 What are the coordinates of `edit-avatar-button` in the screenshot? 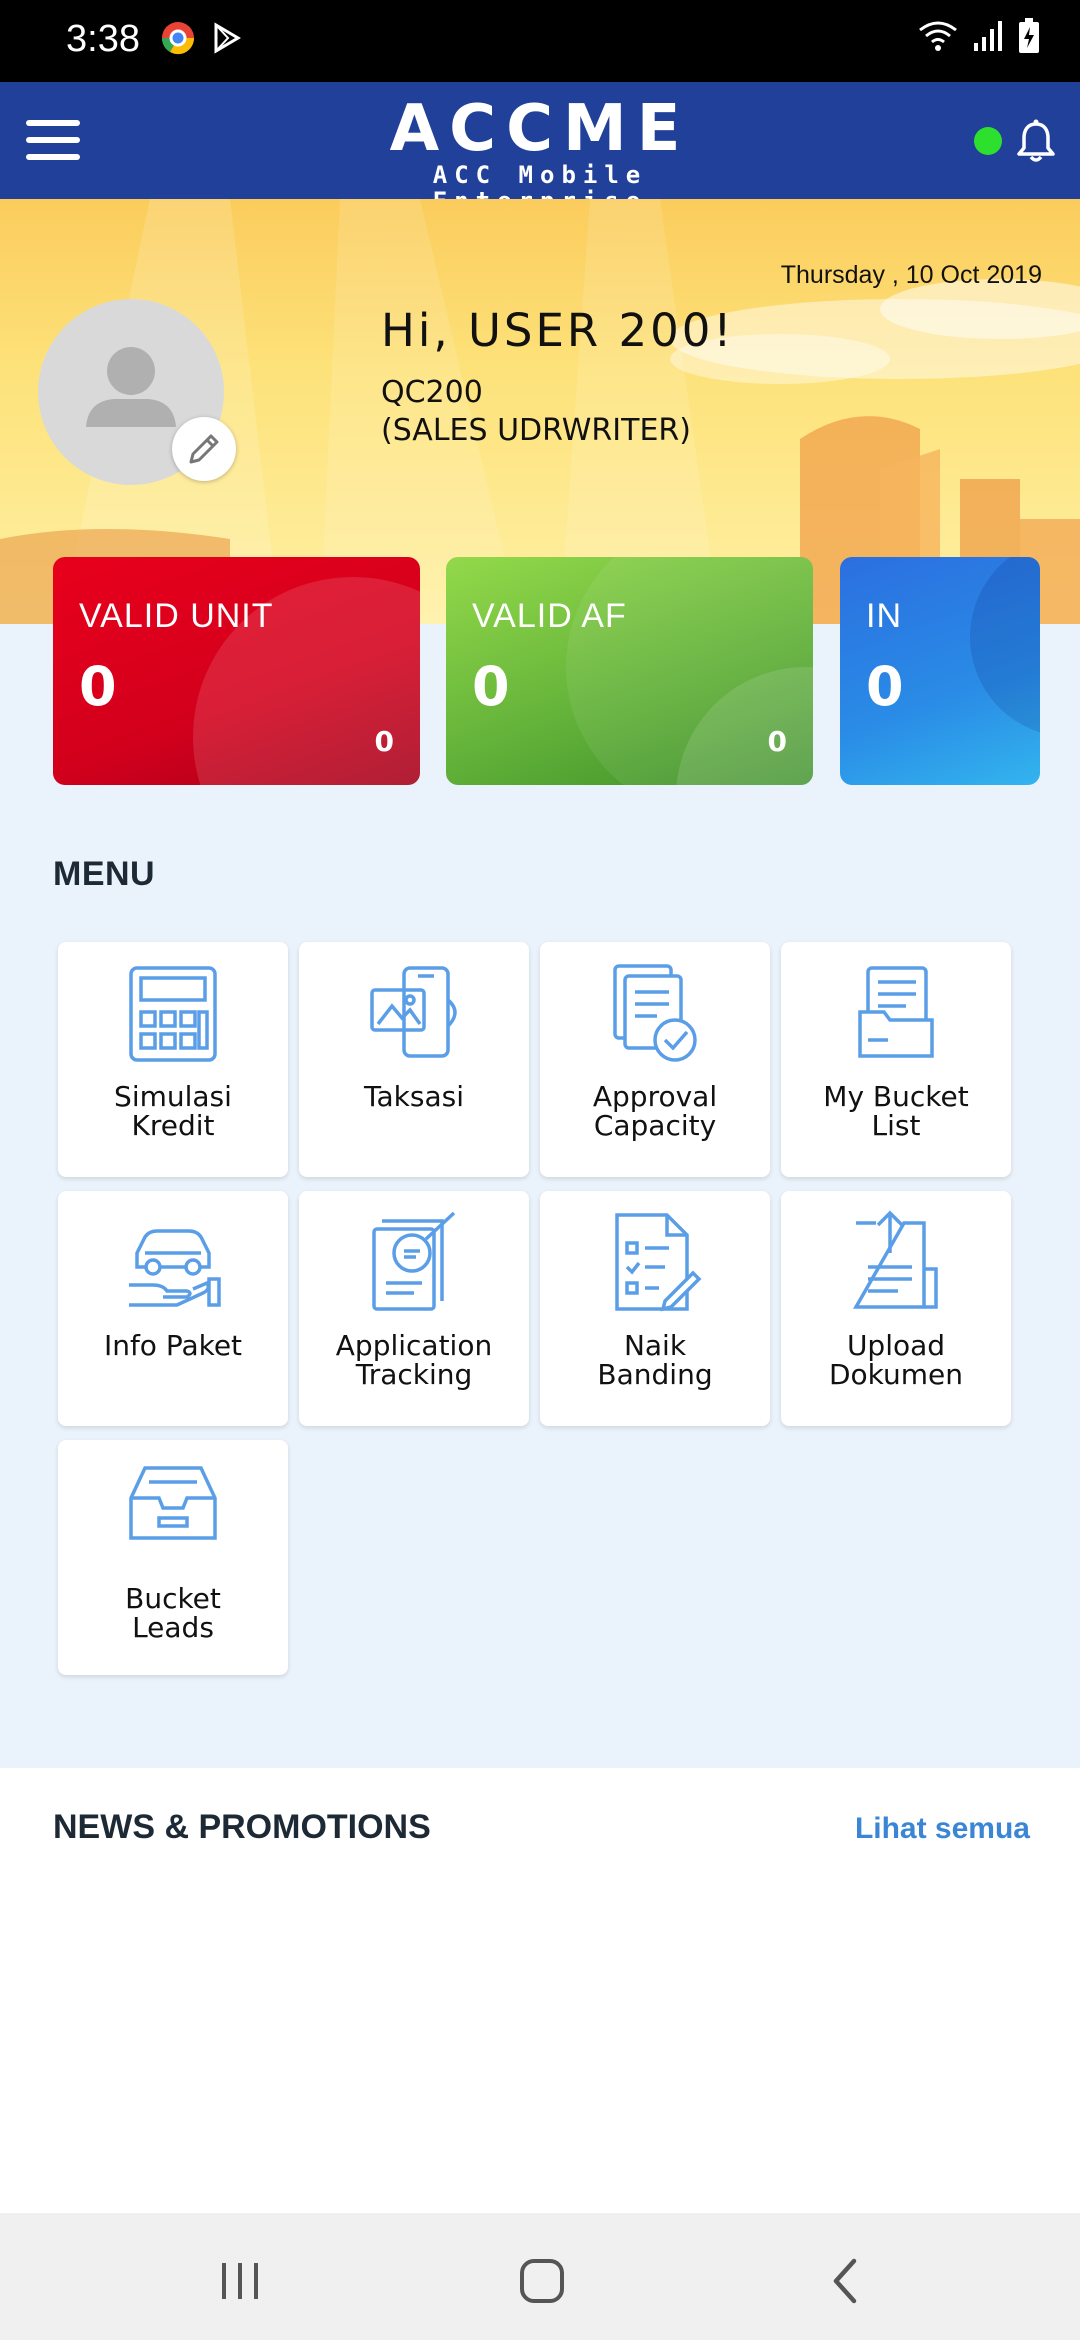 It's located at (204, 449).